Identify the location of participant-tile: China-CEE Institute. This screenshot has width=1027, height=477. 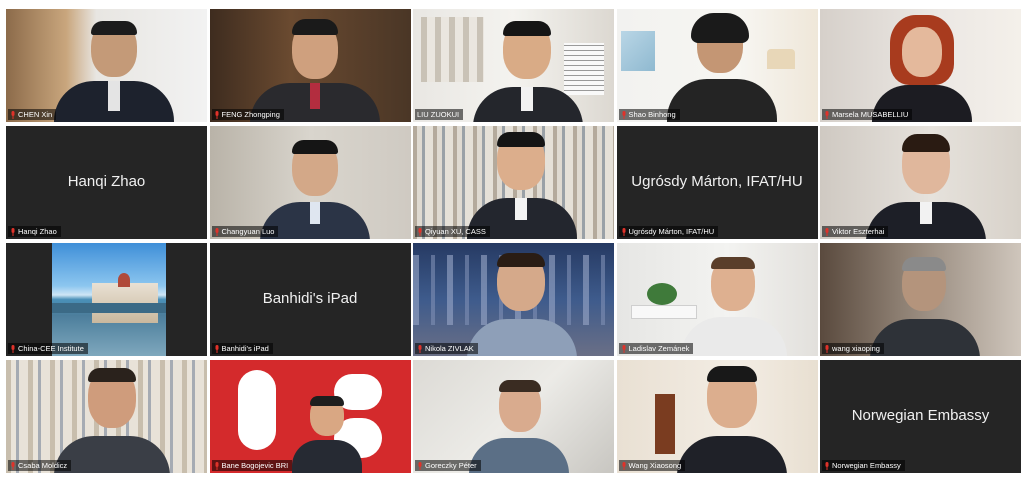
(106, 299).